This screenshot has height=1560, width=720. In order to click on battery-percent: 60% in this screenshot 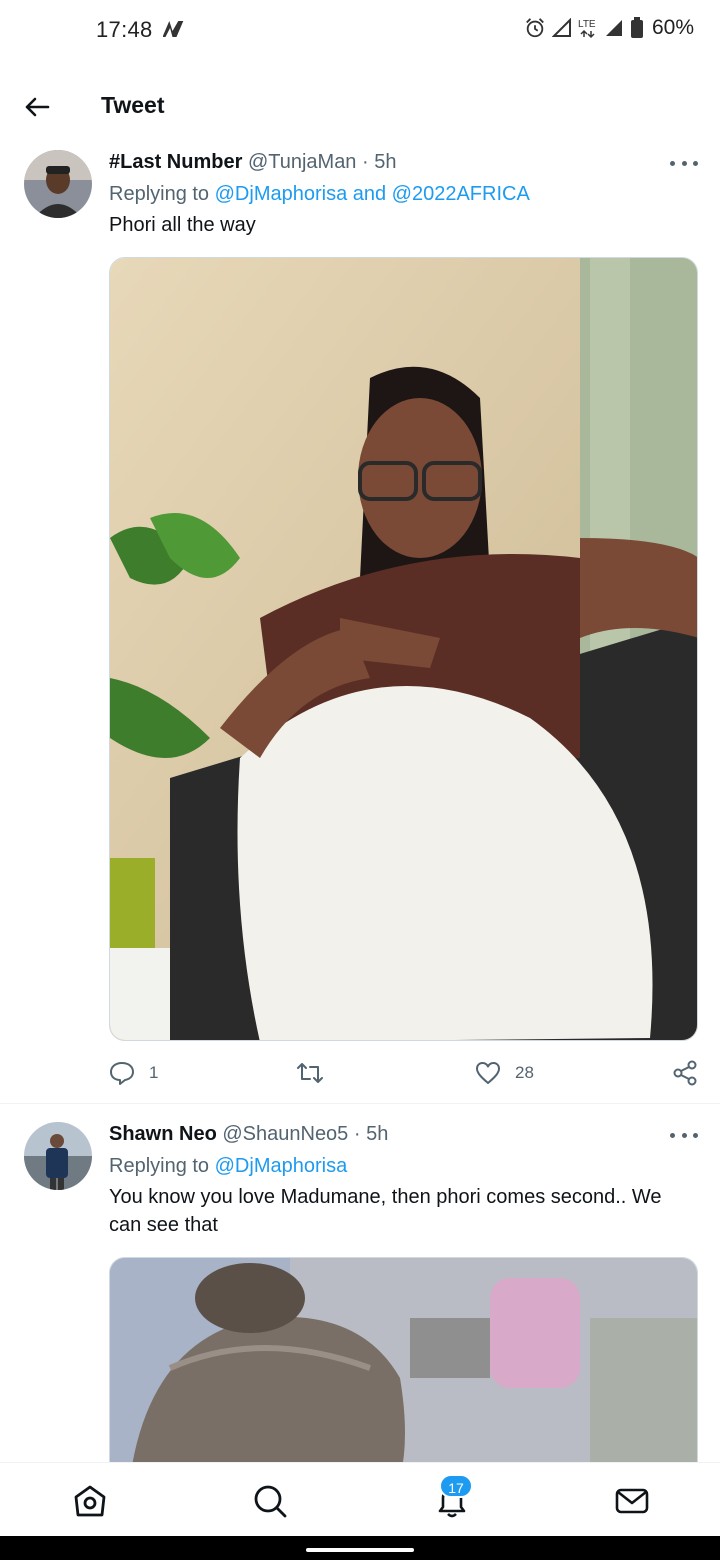, I will do `click(672, 27)`.